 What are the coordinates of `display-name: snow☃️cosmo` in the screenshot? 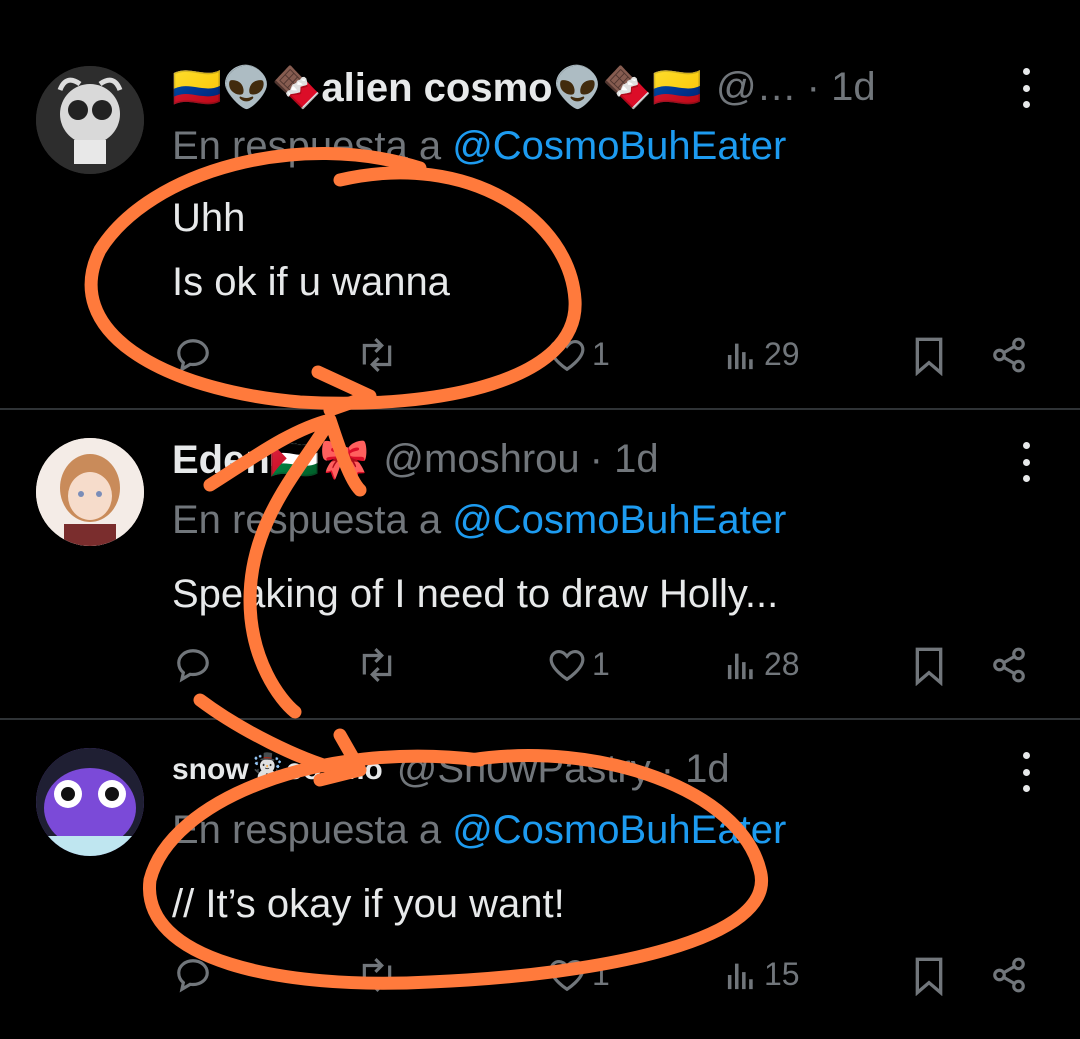 It's located at (277, 769).